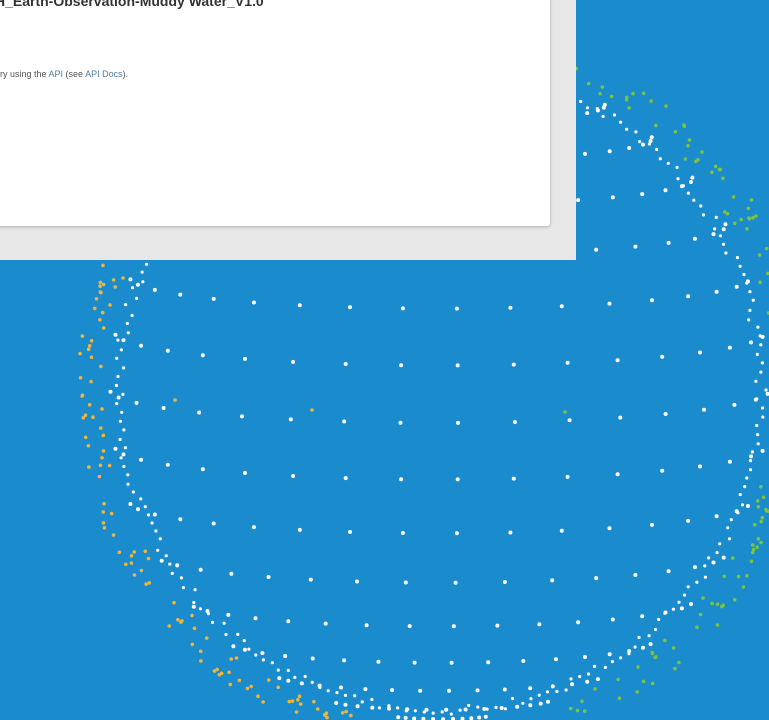  I want to click on api-docs-link: API Docs, so click(104, 74).